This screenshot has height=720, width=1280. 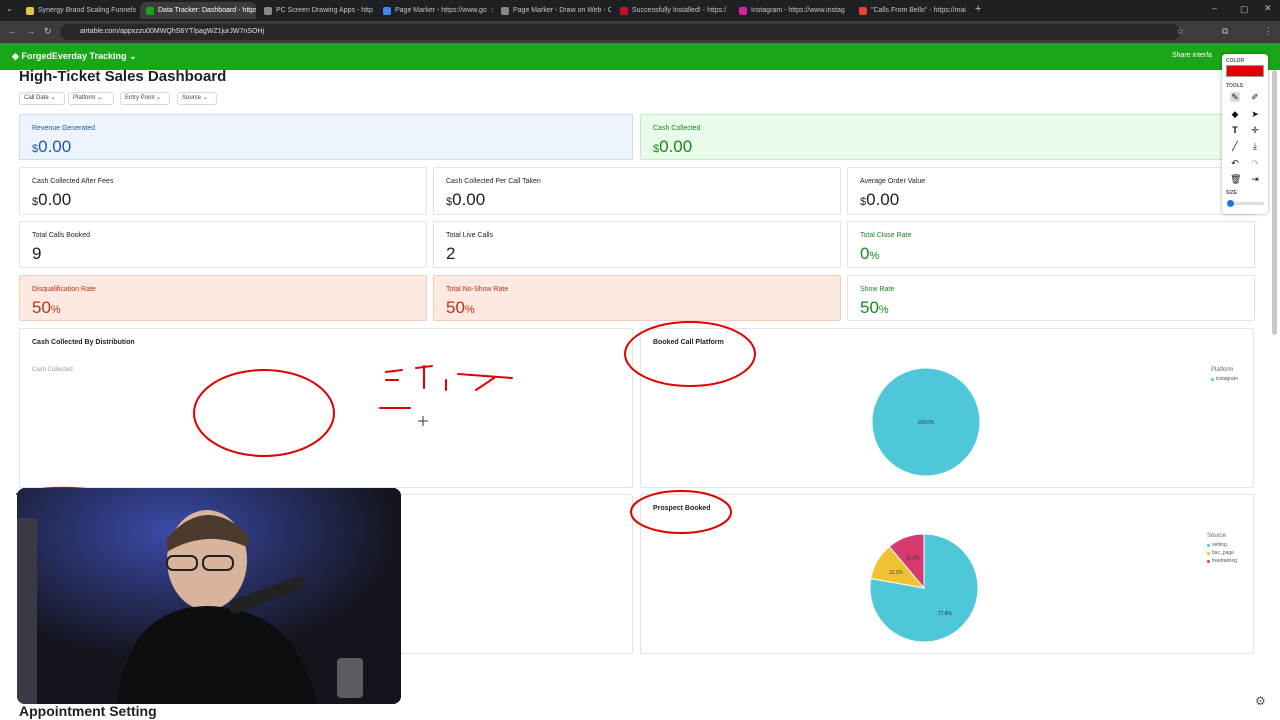 I want to click on bookmark-star-icon: ☆, so click(x=1180, y=31).